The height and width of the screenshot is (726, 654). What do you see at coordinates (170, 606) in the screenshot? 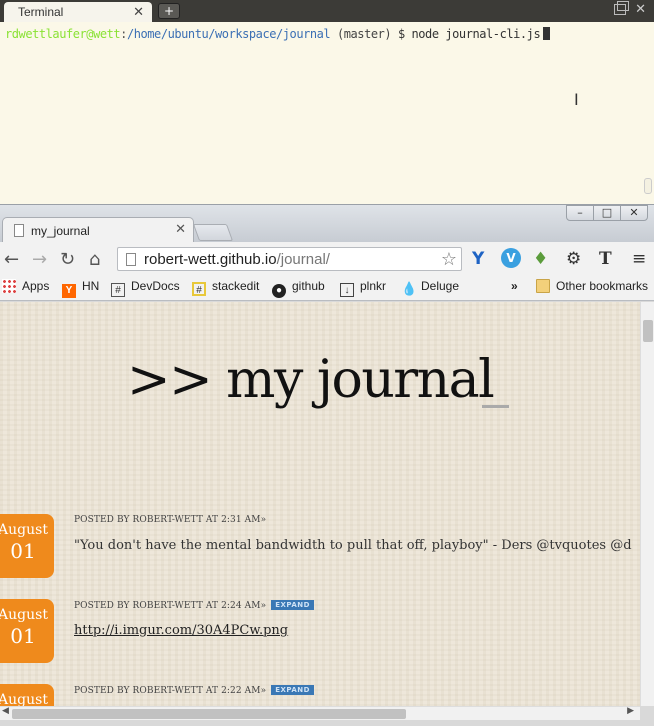
I see `post-meta-text: POSTED BY ROBERT-WETT AT 2:24 AM»` at bounding box center [170, 606].